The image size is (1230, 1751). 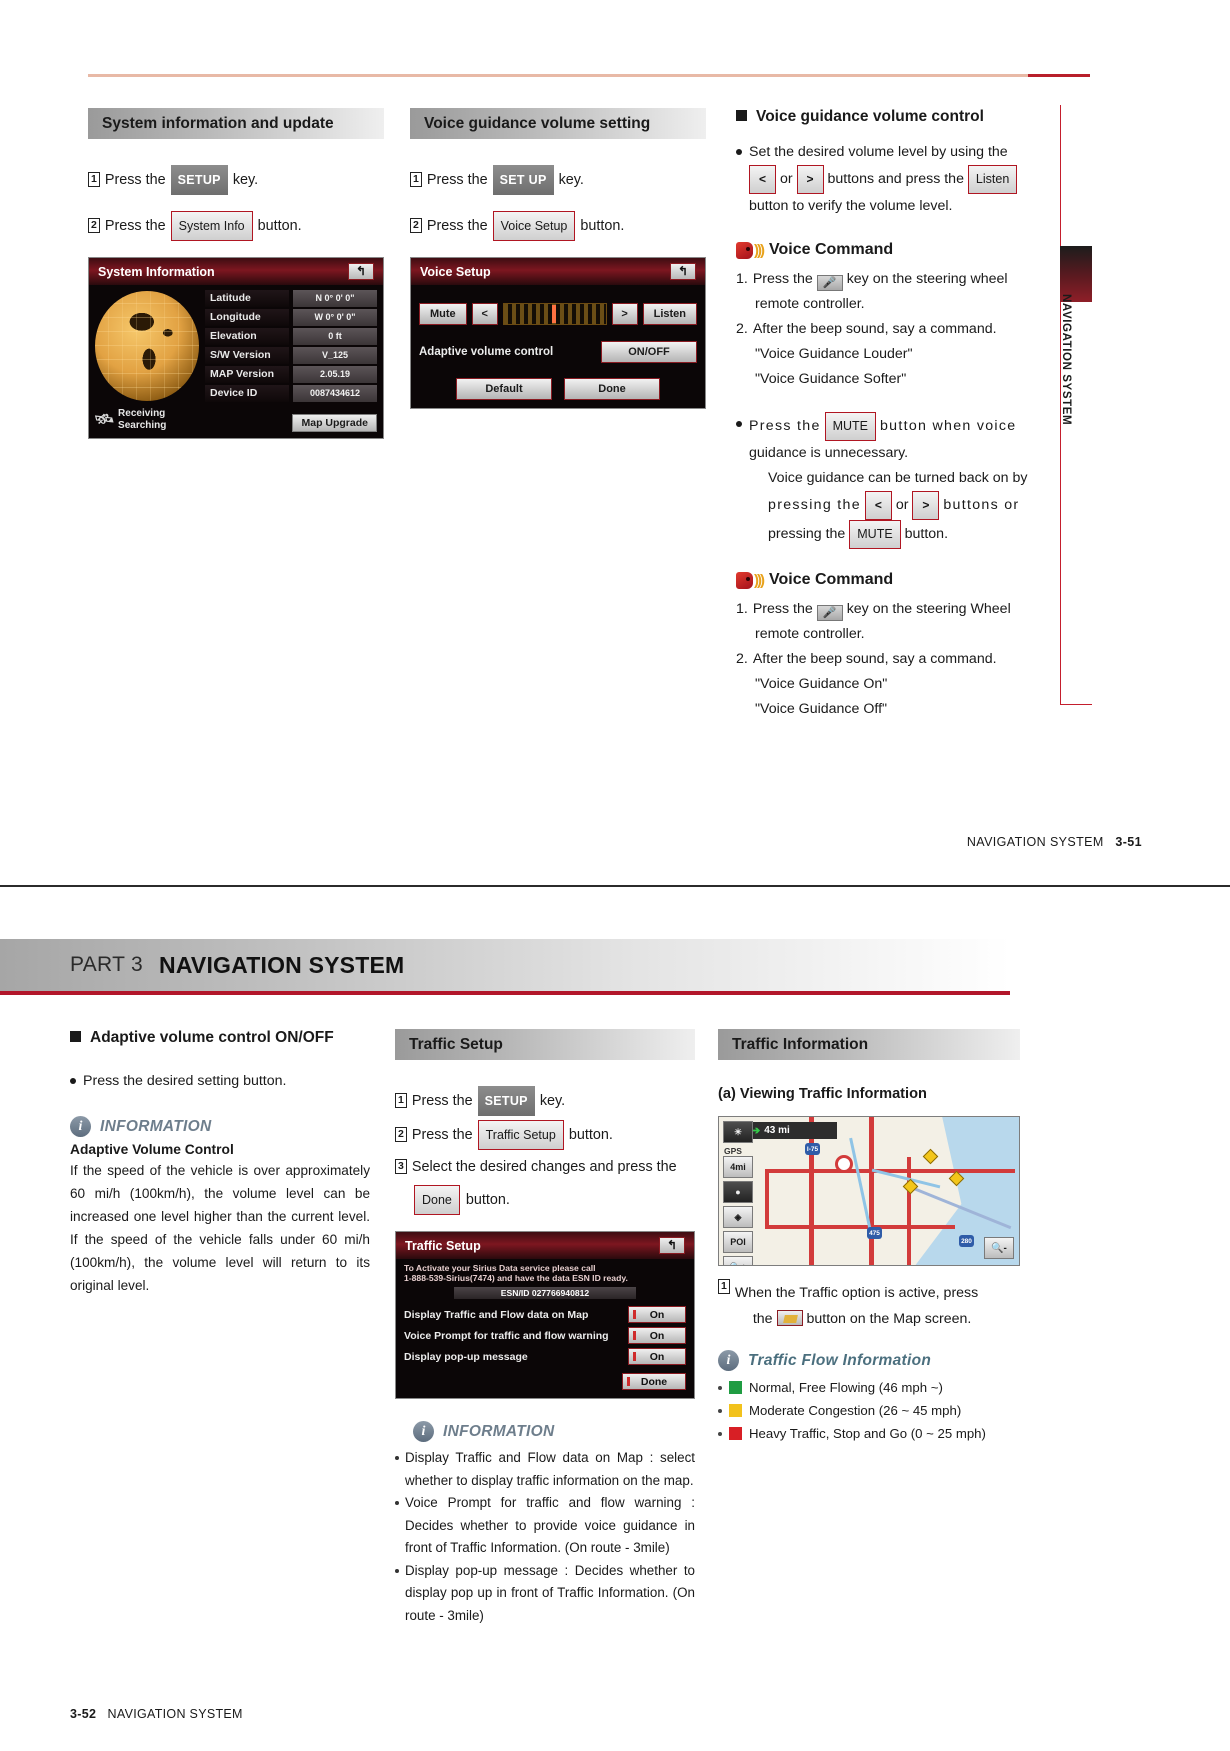 What do you see at coordinates (544, 1167) in the screenshot?
I see `step-text-pre: Select the desired changes and press the` at bounding box center [544, 1167].